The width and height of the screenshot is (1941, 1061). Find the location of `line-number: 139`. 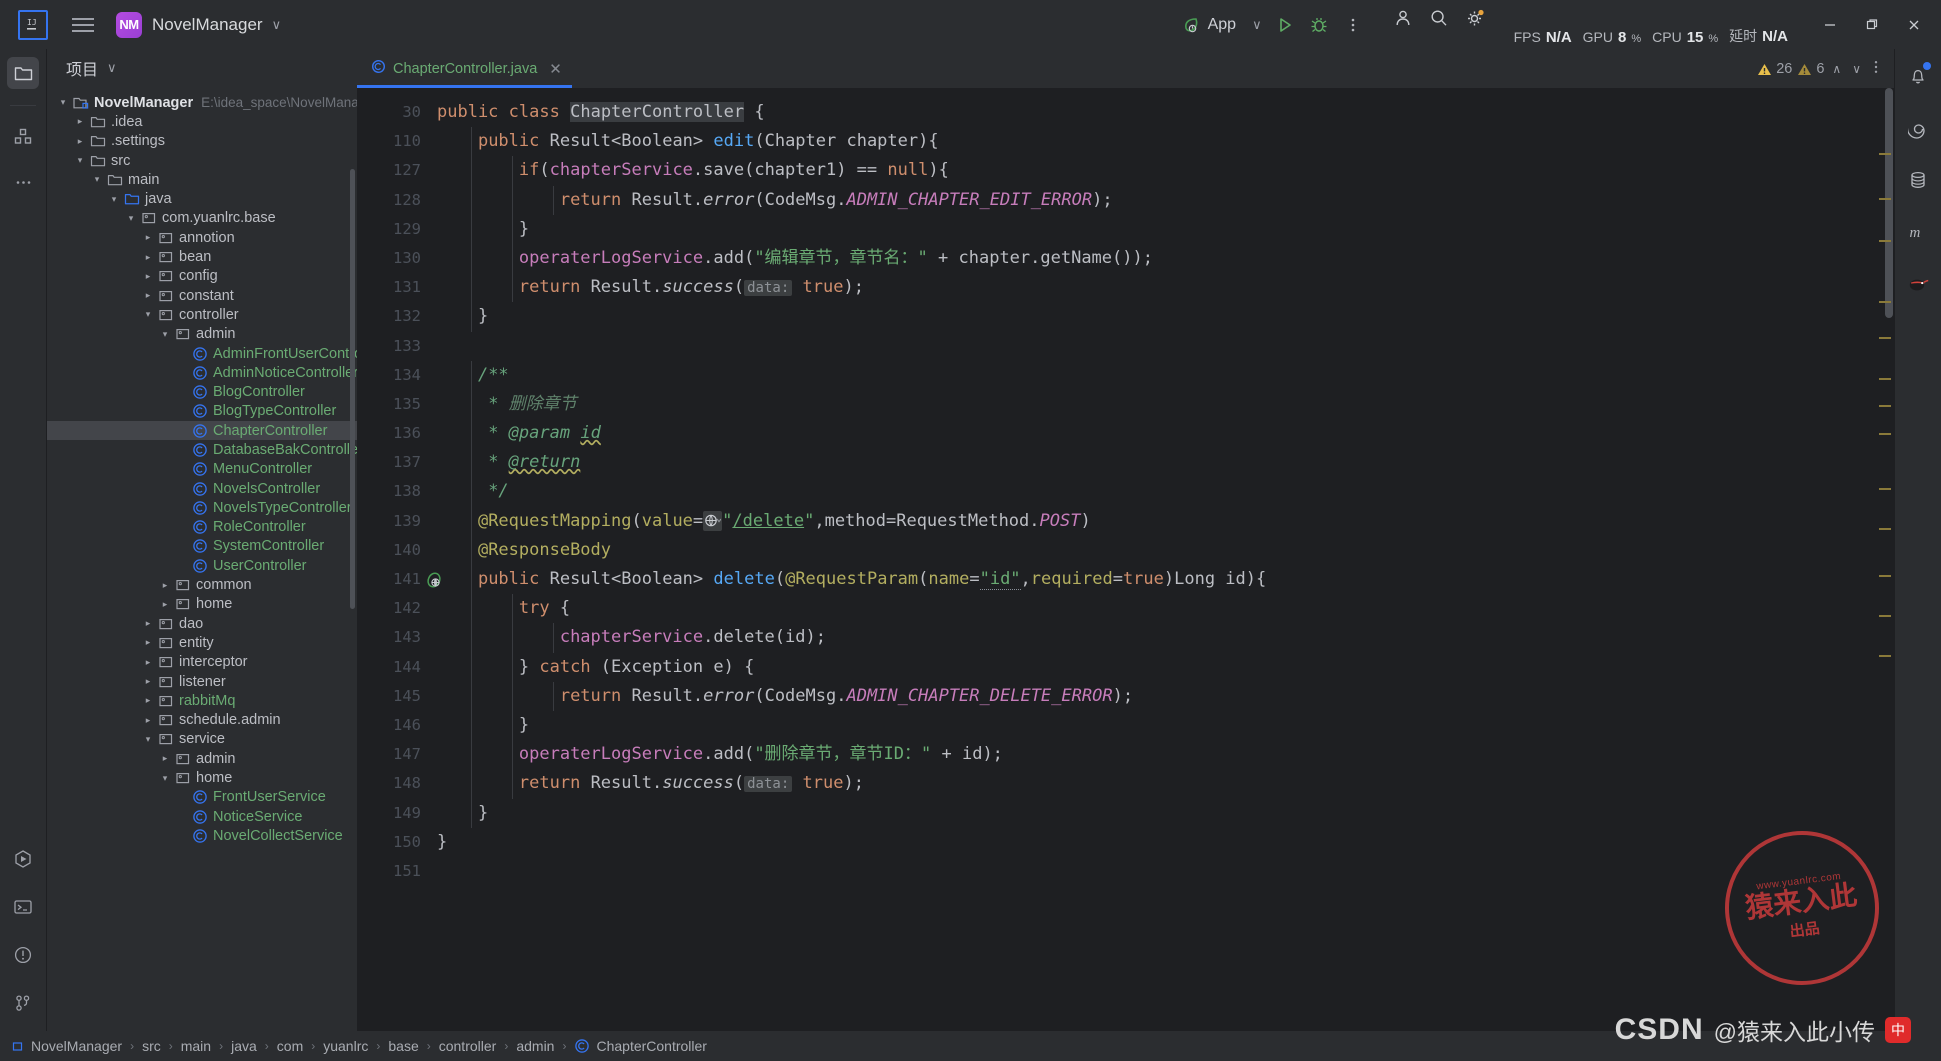

line-number: 139 is located at coordinates (393, 521).